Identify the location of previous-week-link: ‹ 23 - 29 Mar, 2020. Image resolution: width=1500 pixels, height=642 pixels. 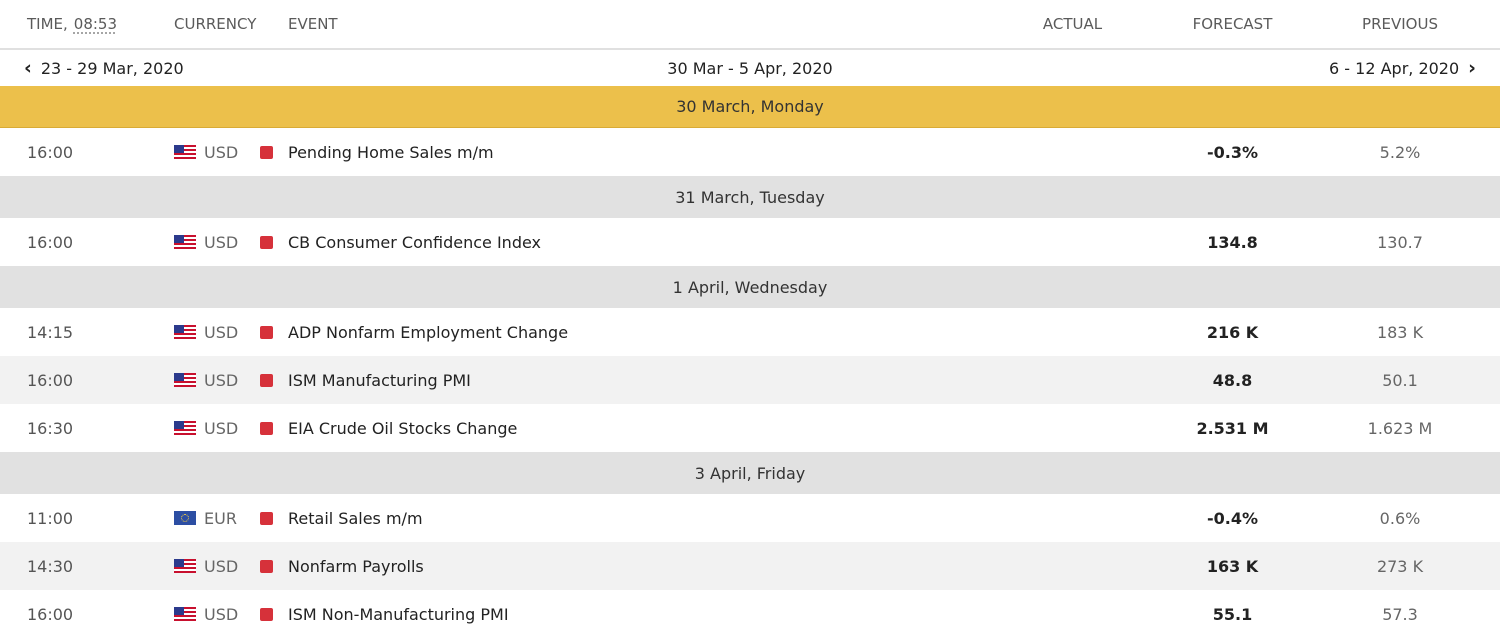
(104, 68).